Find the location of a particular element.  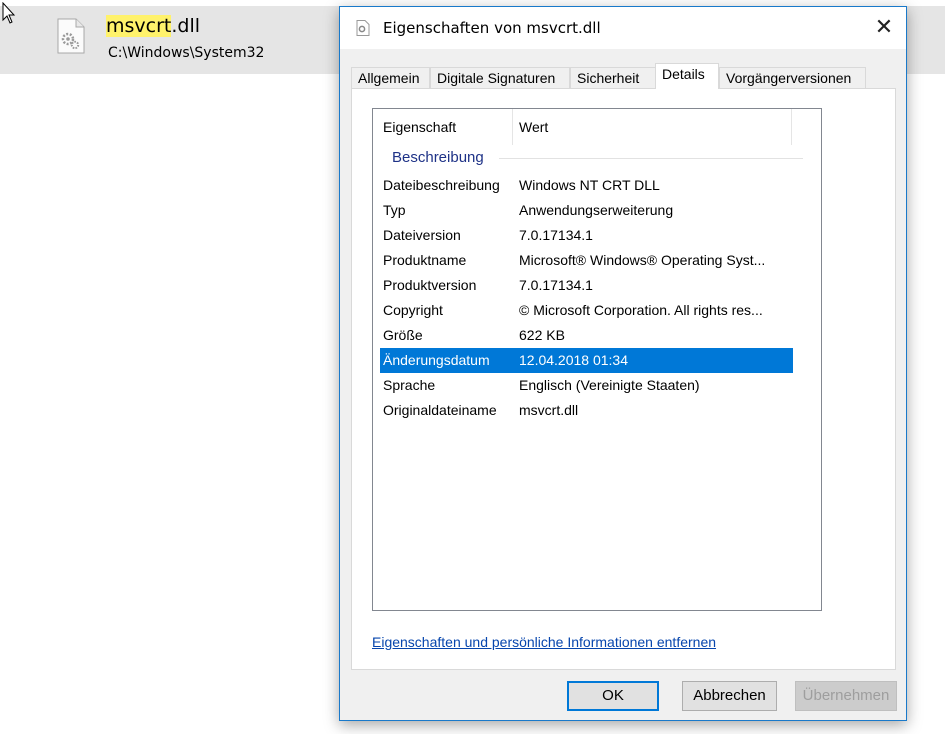

property-value: Anwendungserweiterung is located at coordinates (596, 210).